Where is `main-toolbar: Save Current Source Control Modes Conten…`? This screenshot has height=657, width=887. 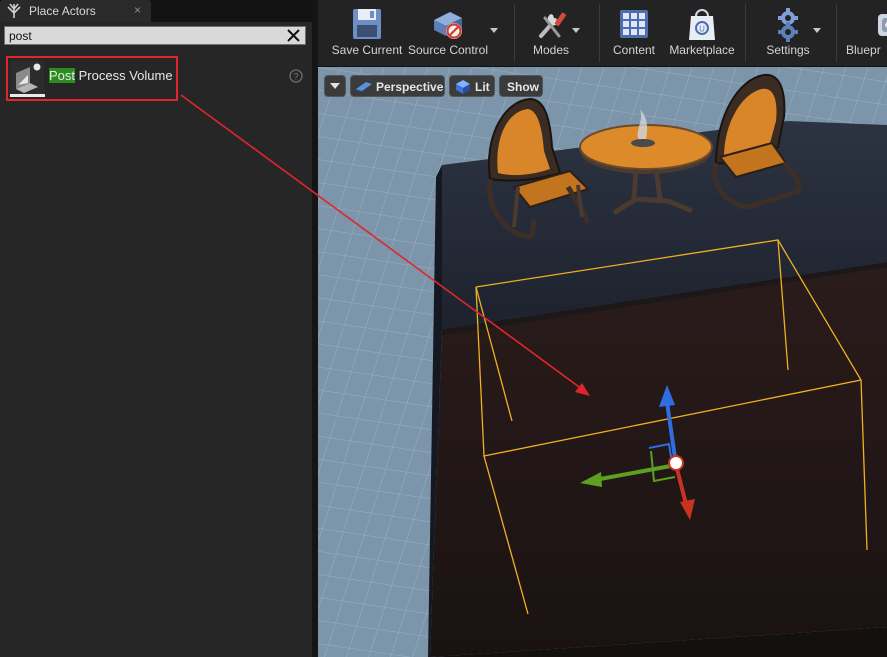
main-toolbar: Save Current Source Control Modes Conten… is located at coordinates (602, 33).